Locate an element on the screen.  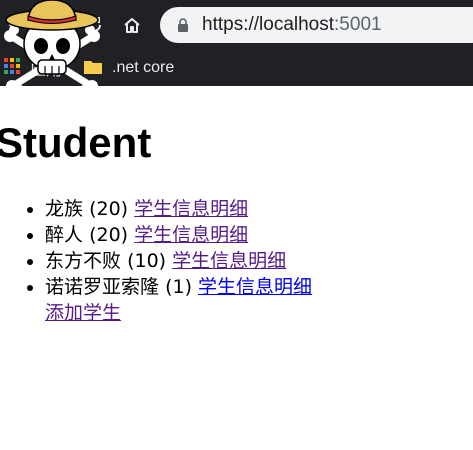
url-text: https://localhost:5001 is located at coordinates (292, 25).